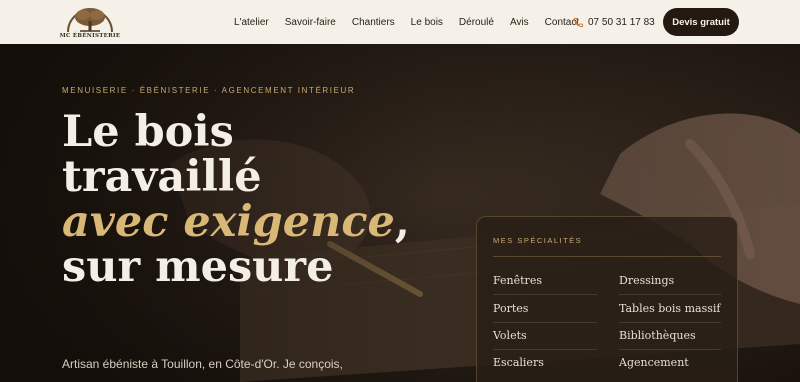  I want to click on specialty-item: Dressings, so click(646, 280).